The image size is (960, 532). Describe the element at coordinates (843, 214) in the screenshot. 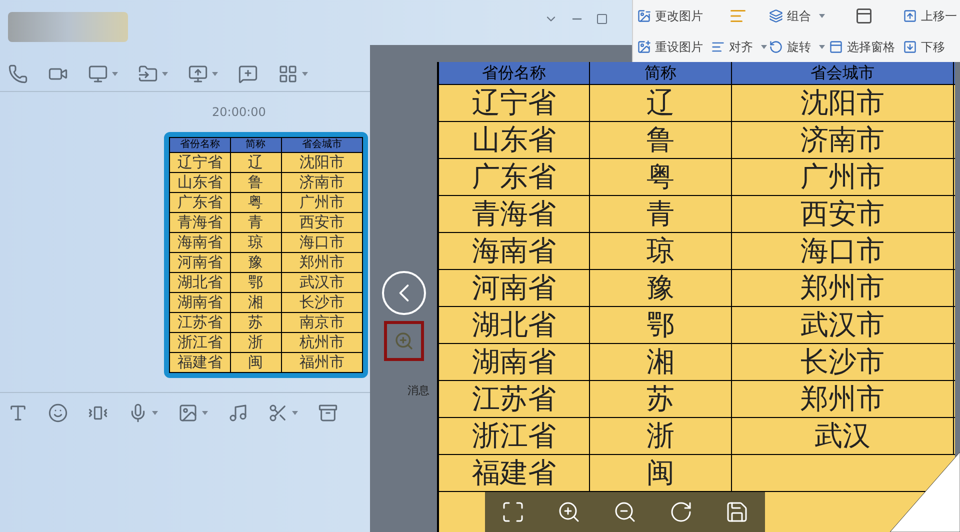

I see `table-cell: 西安市` at that location.